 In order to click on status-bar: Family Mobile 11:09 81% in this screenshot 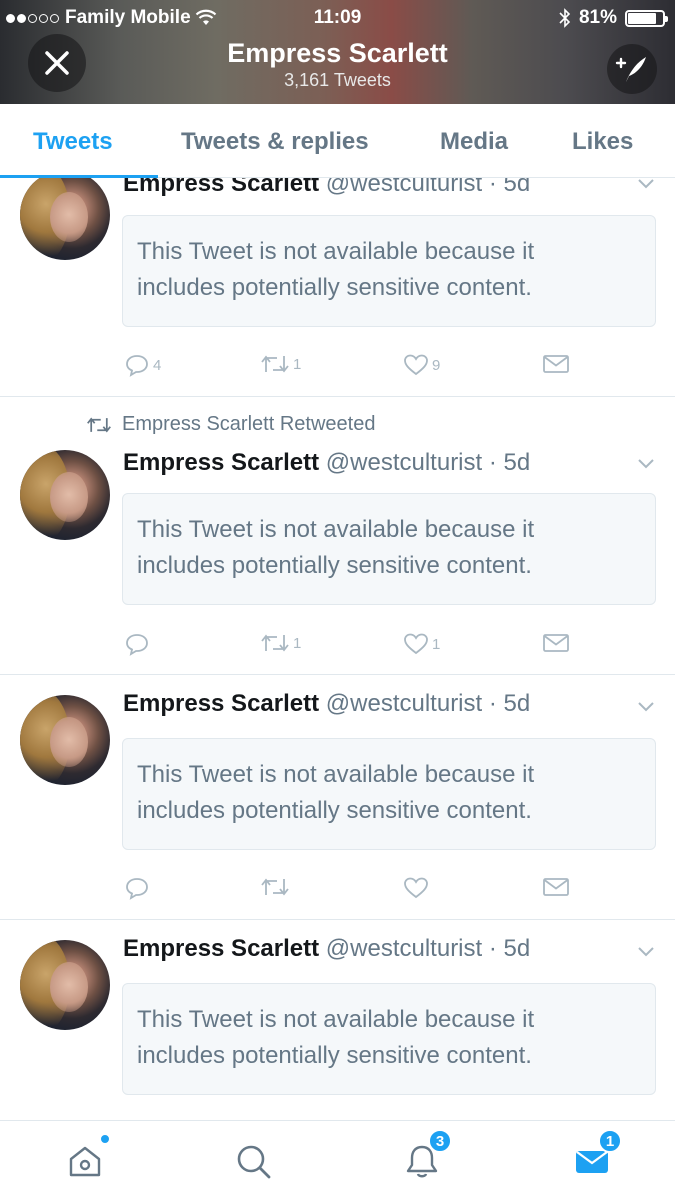, I will do `click(337, 18)`.